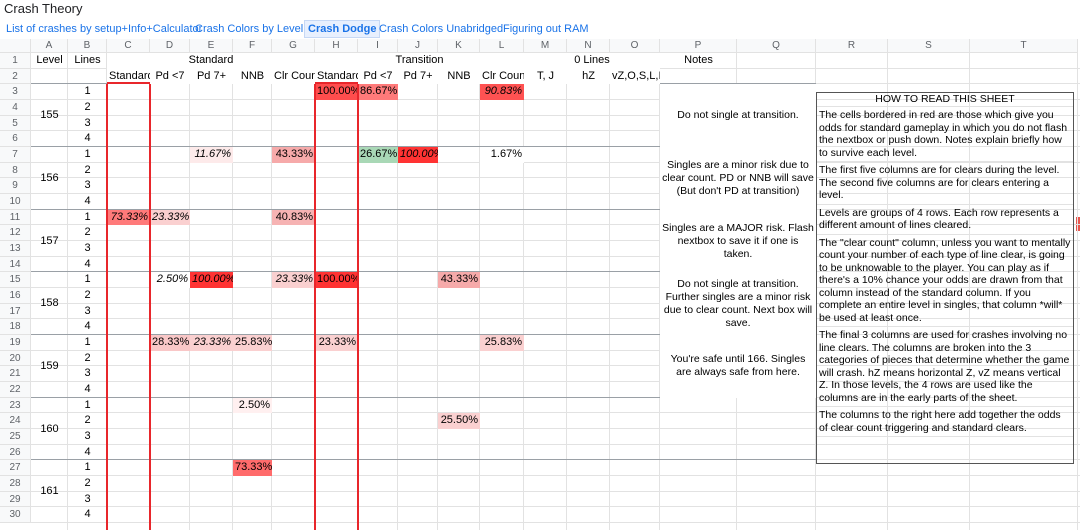 The width and height of the screenshot is (1080, 530). What do you see at coordinates (15, 123) in the screenshot?
I see `row-header-5: 5` at bounding box center [15, 123].